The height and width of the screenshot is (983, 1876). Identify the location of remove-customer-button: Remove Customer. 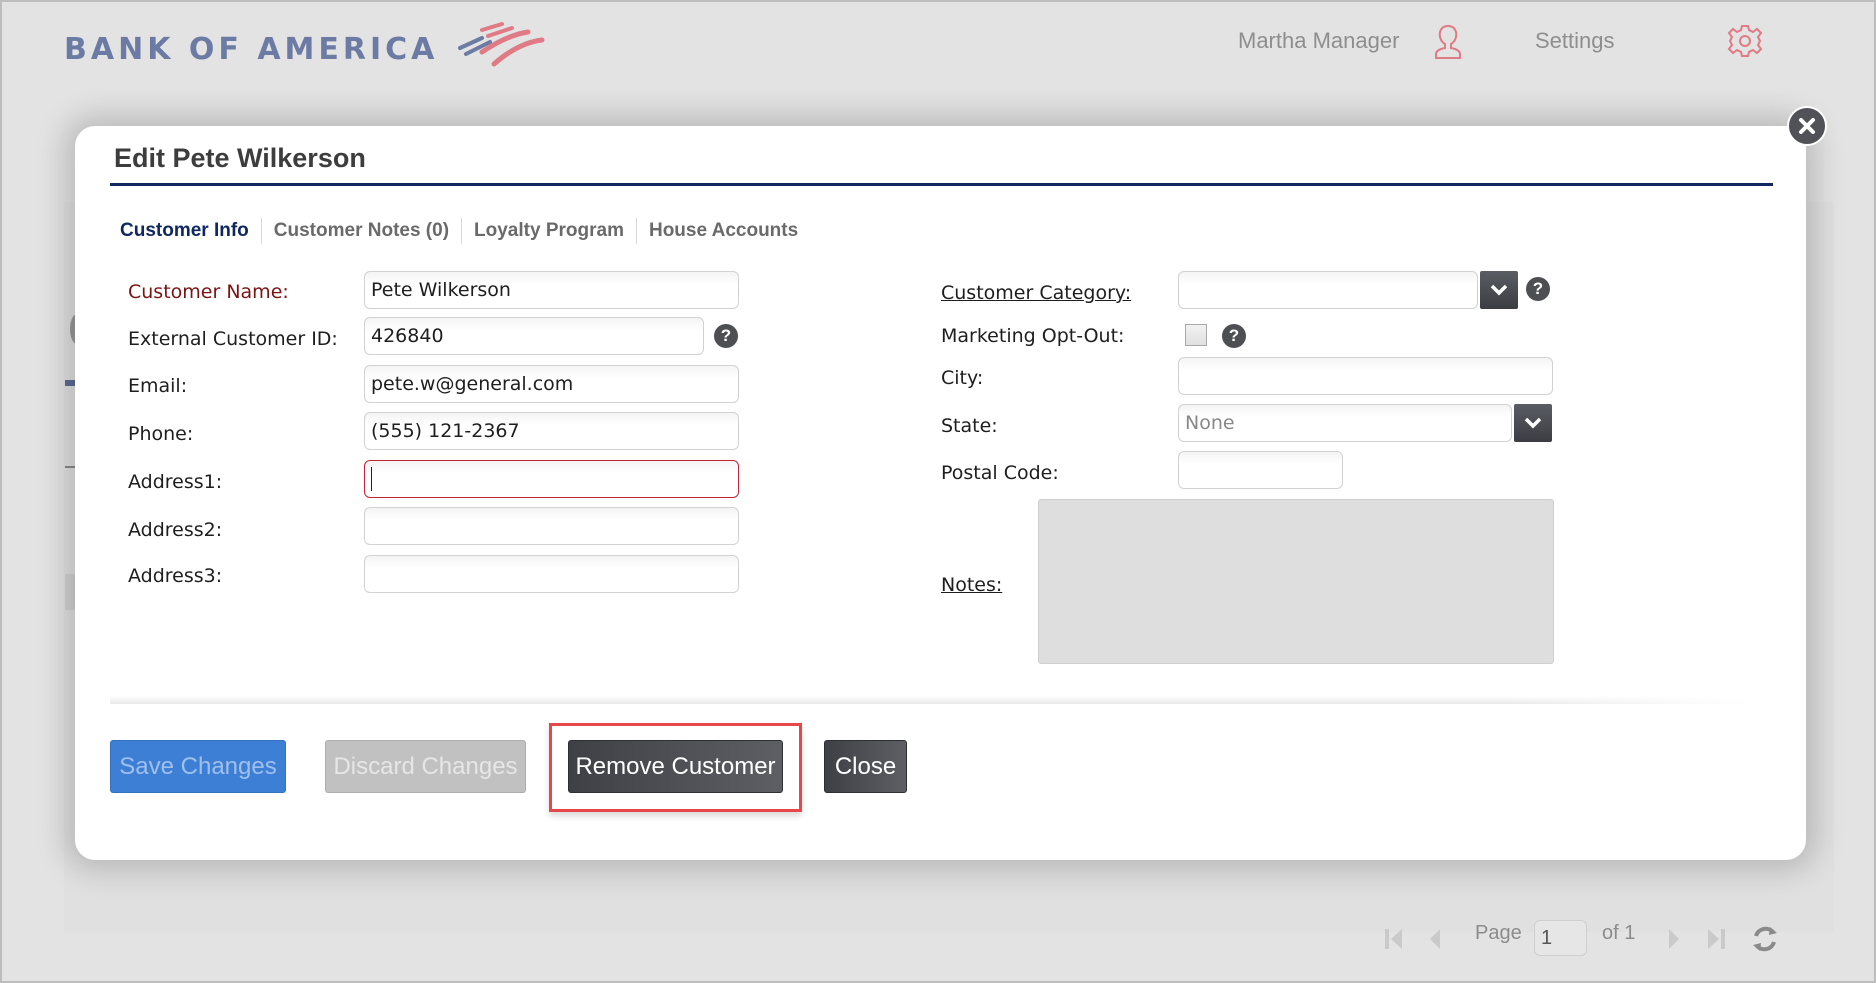
(675, 766).